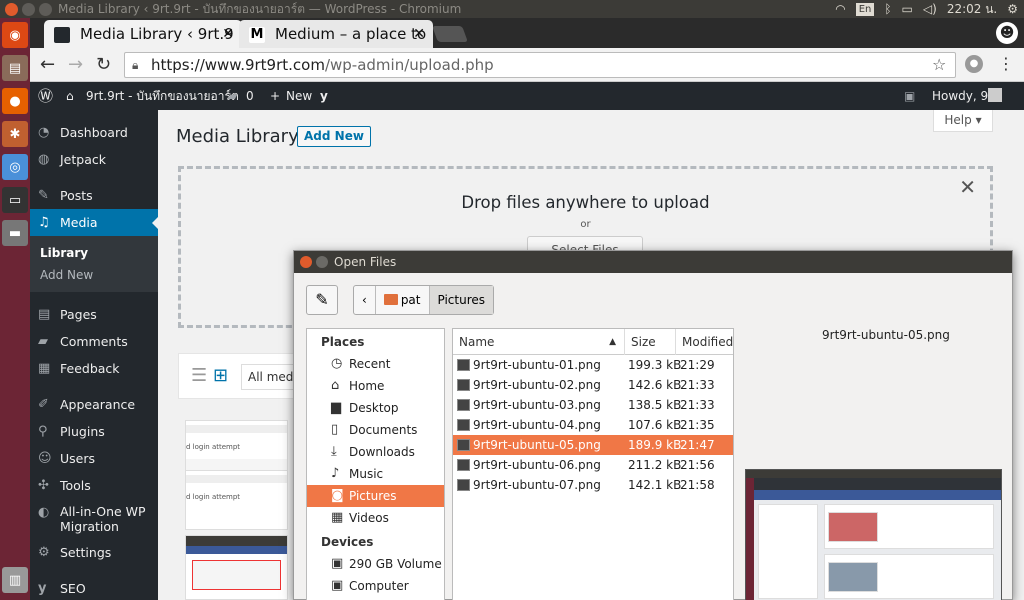  What do you see at coordinates (236, 567) in the screenshot?
I see `media-thumbnail` at bounding box center [236, 567].